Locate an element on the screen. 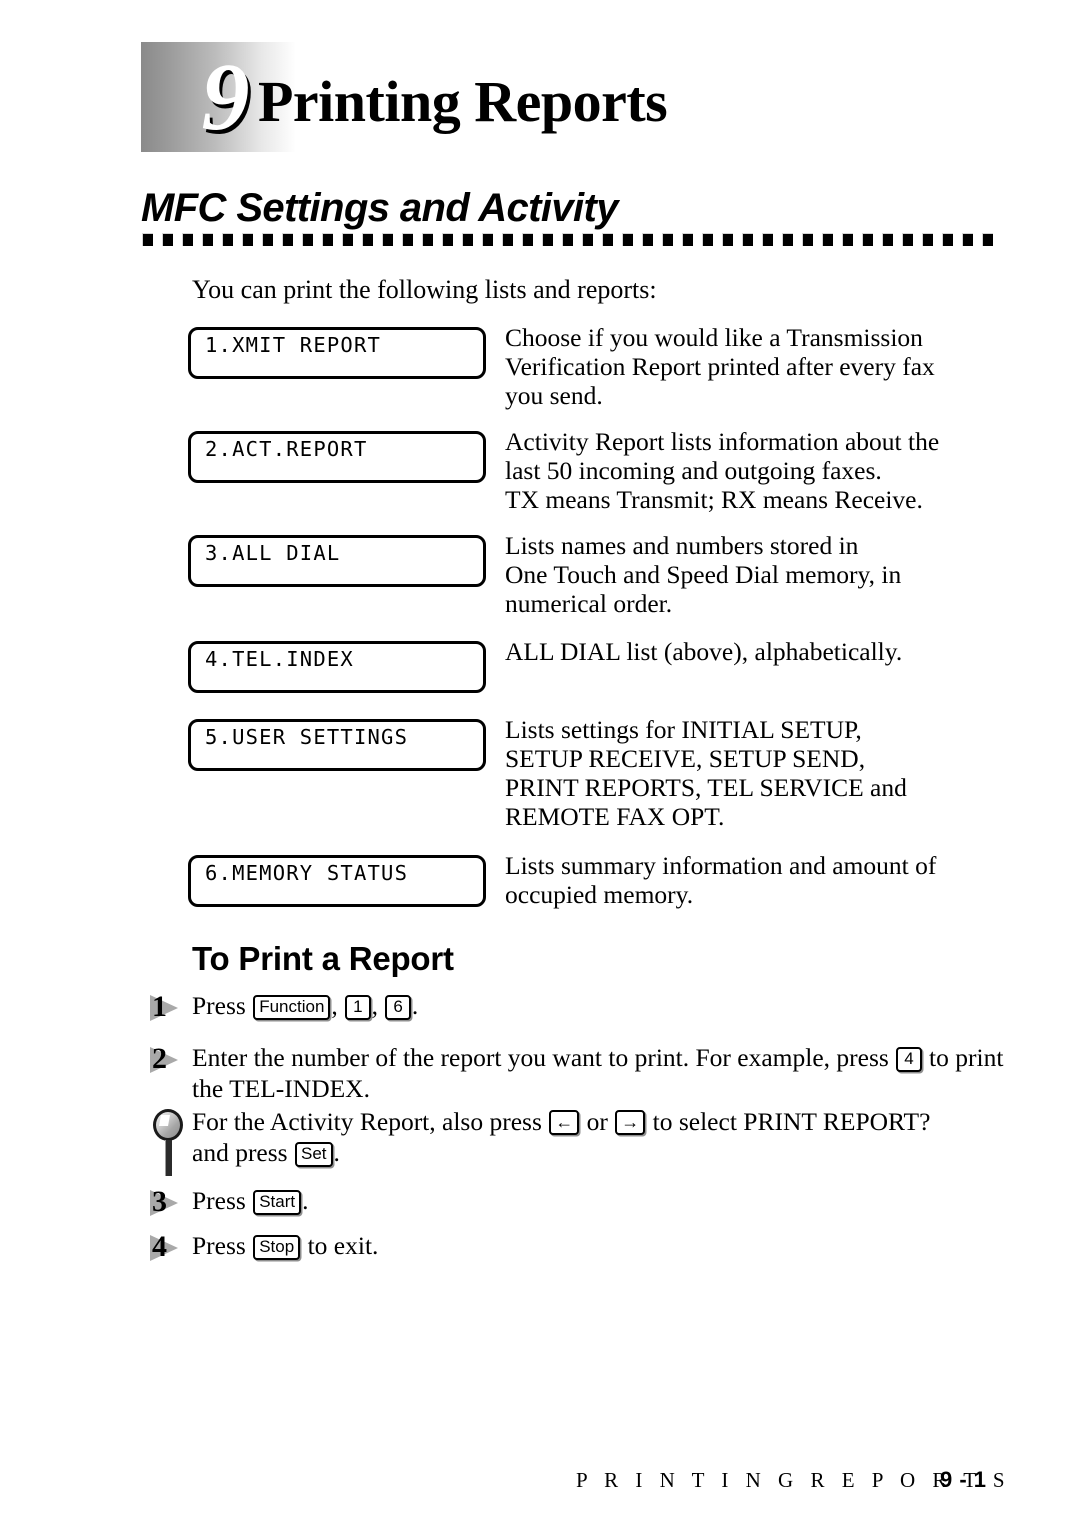 Image resolution: width=1080 pixels, height=1529 pixels. key-right-arrow-button: → is located at coordinates (630, 1122).